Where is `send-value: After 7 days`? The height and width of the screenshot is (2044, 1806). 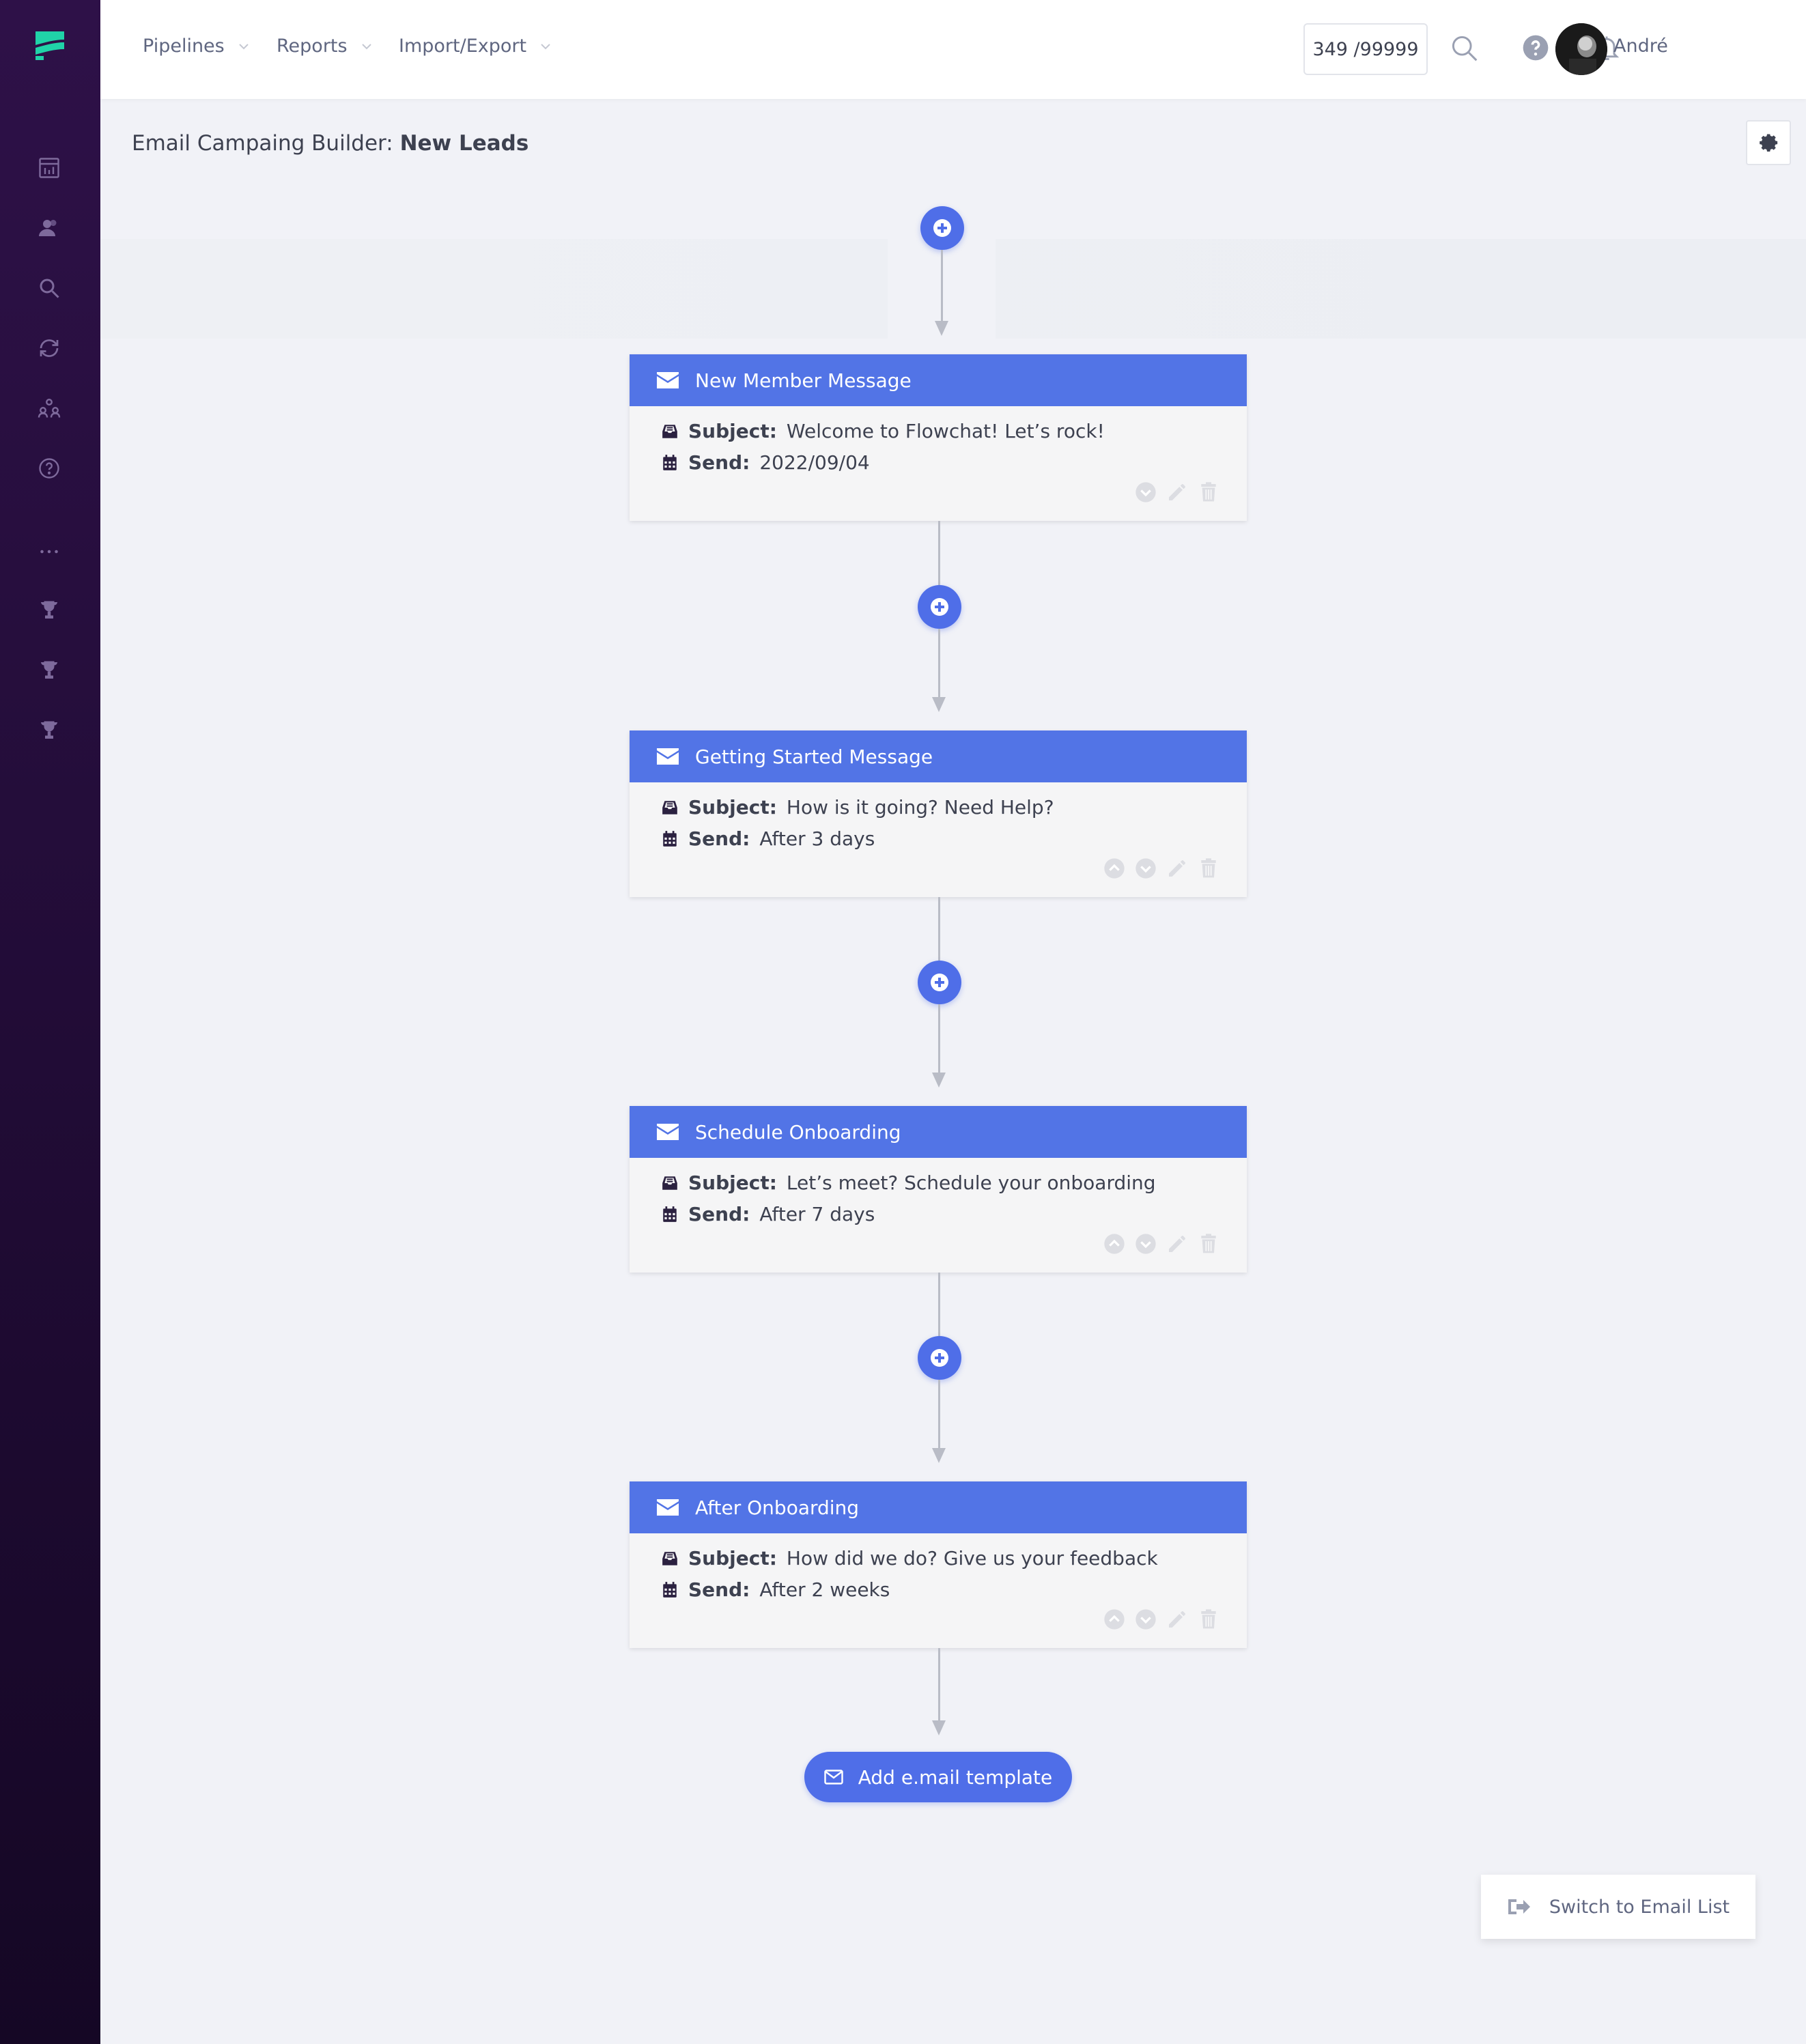 send-value: After 7 days is located at coordinates (817, 1214).